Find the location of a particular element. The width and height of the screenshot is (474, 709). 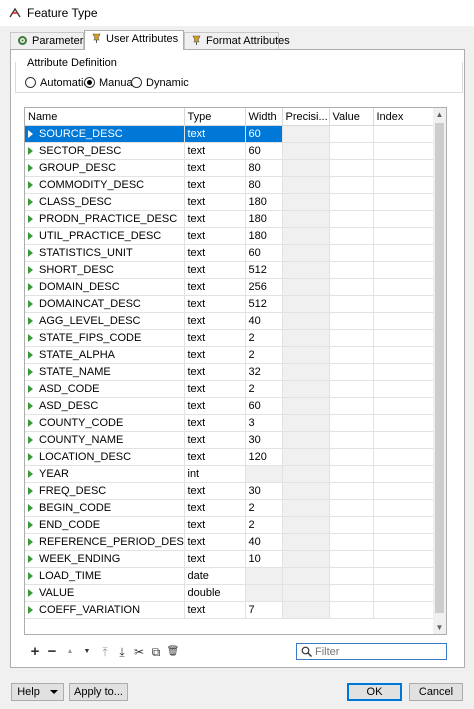

table-row: SOURCE_DESC text 60 is located at coordinates (230, 134).